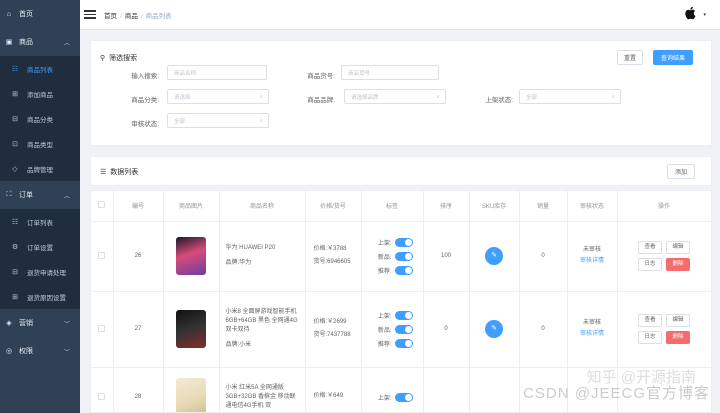 The height and width of the screenshot is (413, 720). What do you see at coordinates (15, 247) in the screenshot?
I see `gear-icon: ⚙` at bounding box center [15, 247].